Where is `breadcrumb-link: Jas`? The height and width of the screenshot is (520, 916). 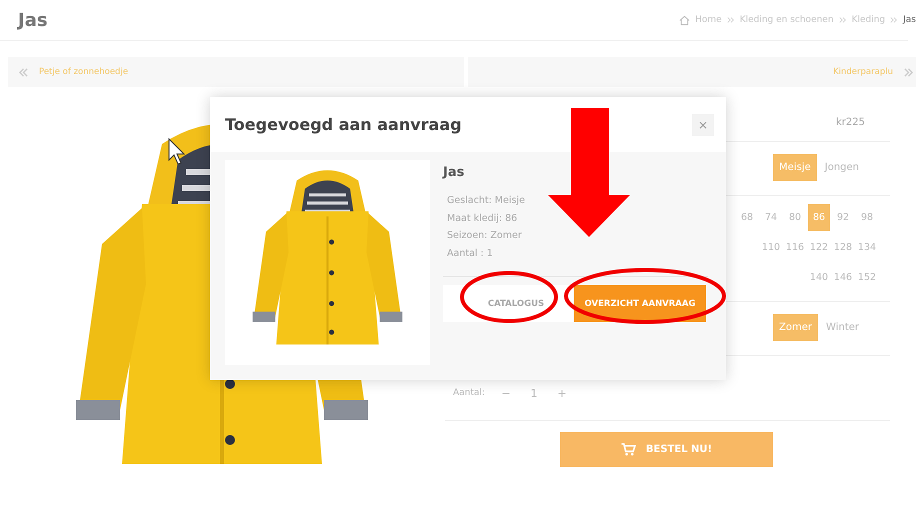
breadcrumb-link: Jas is located at coordinates (909, 20).